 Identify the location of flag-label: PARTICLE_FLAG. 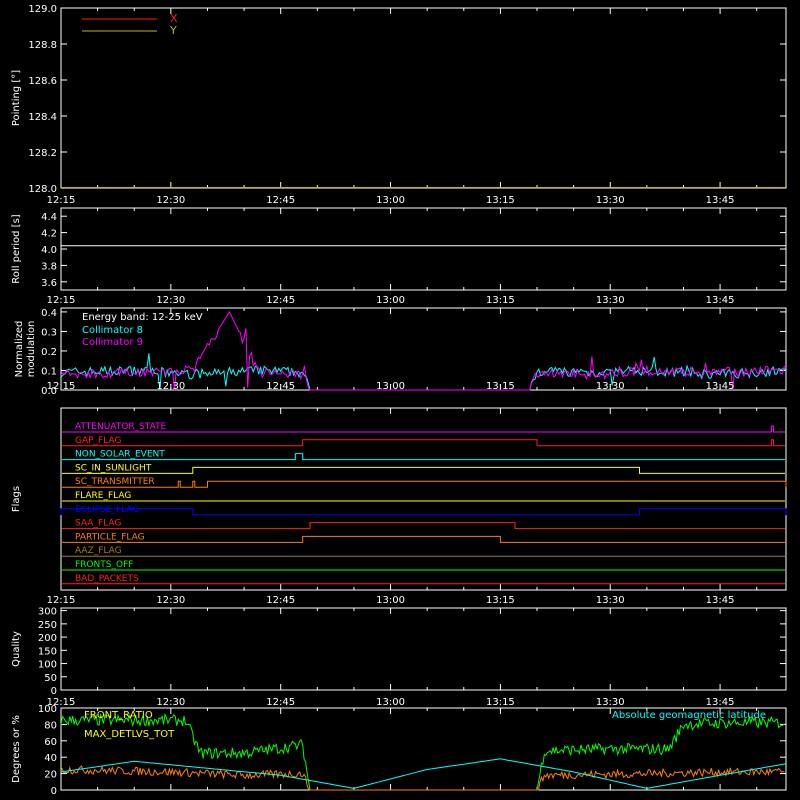
(110, 537).